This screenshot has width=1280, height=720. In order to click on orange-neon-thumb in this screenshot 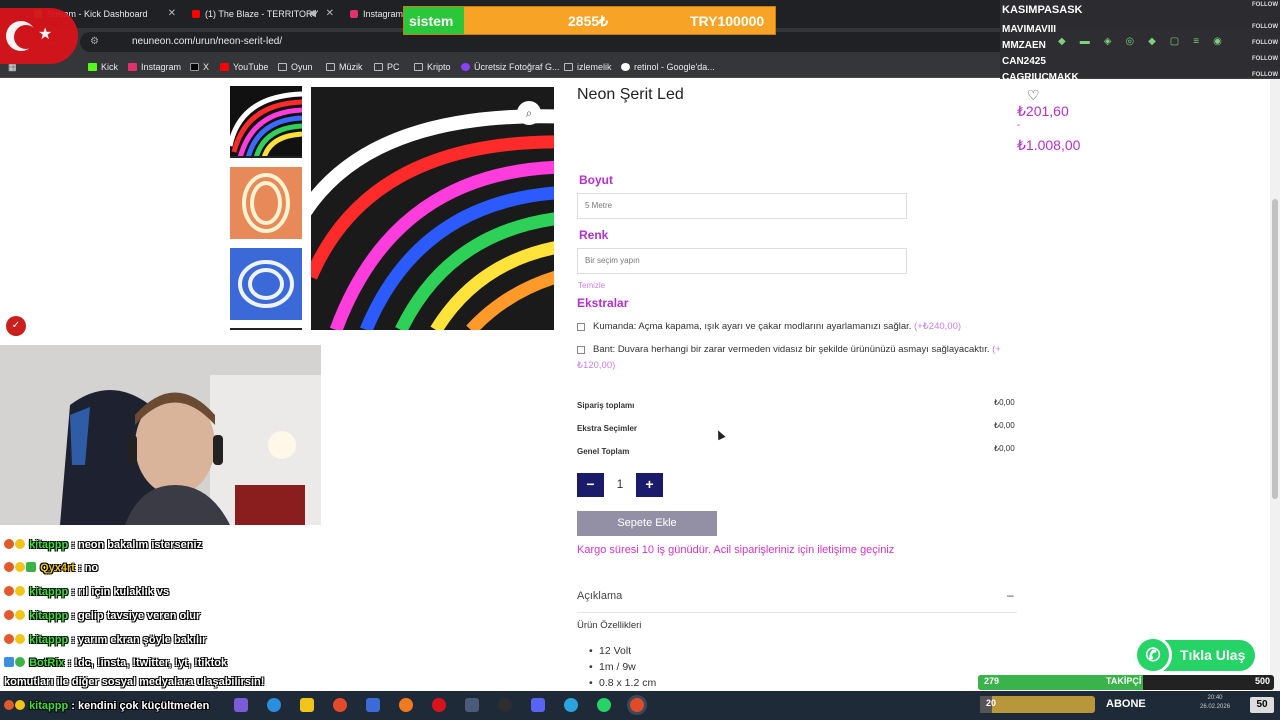, I will do `click(266, 203)`.